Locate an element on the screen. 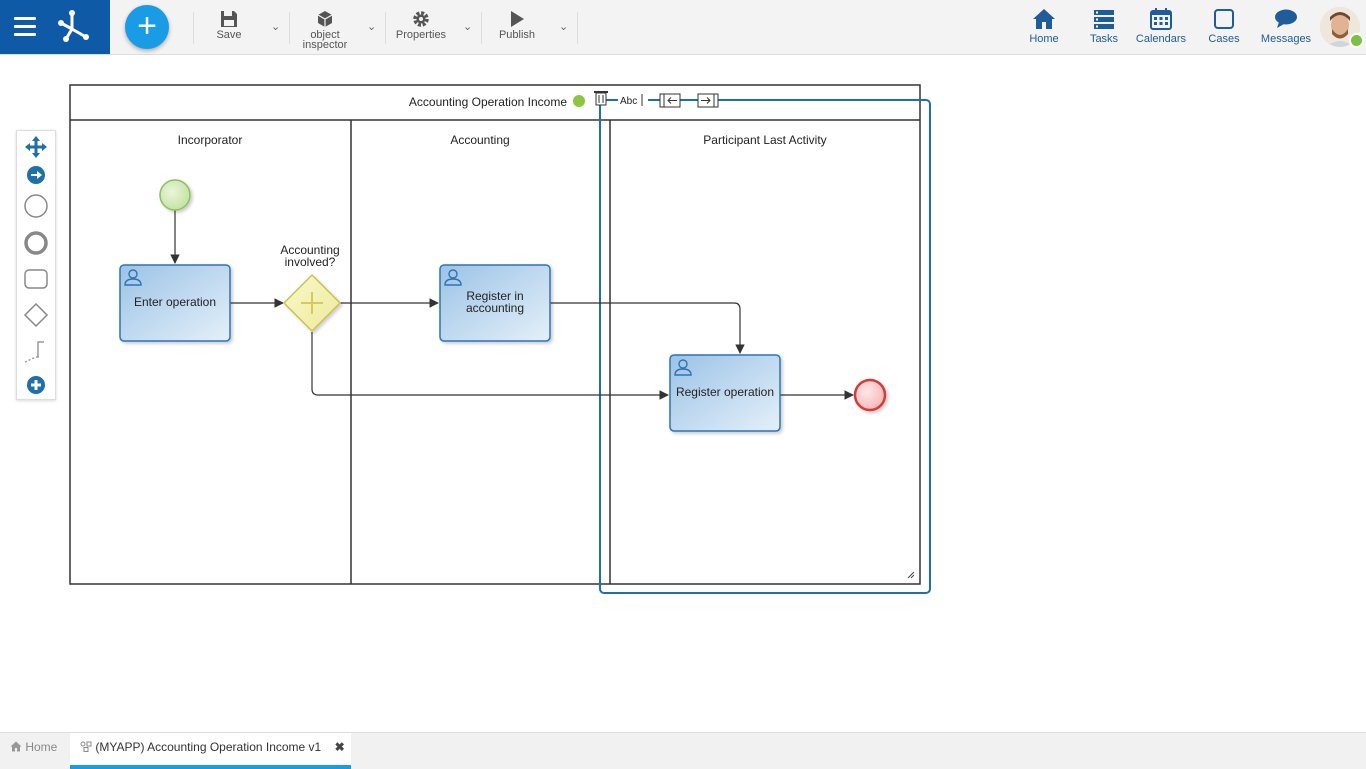  object-inspector-button: object inspector is located at coordinates (325, 27).